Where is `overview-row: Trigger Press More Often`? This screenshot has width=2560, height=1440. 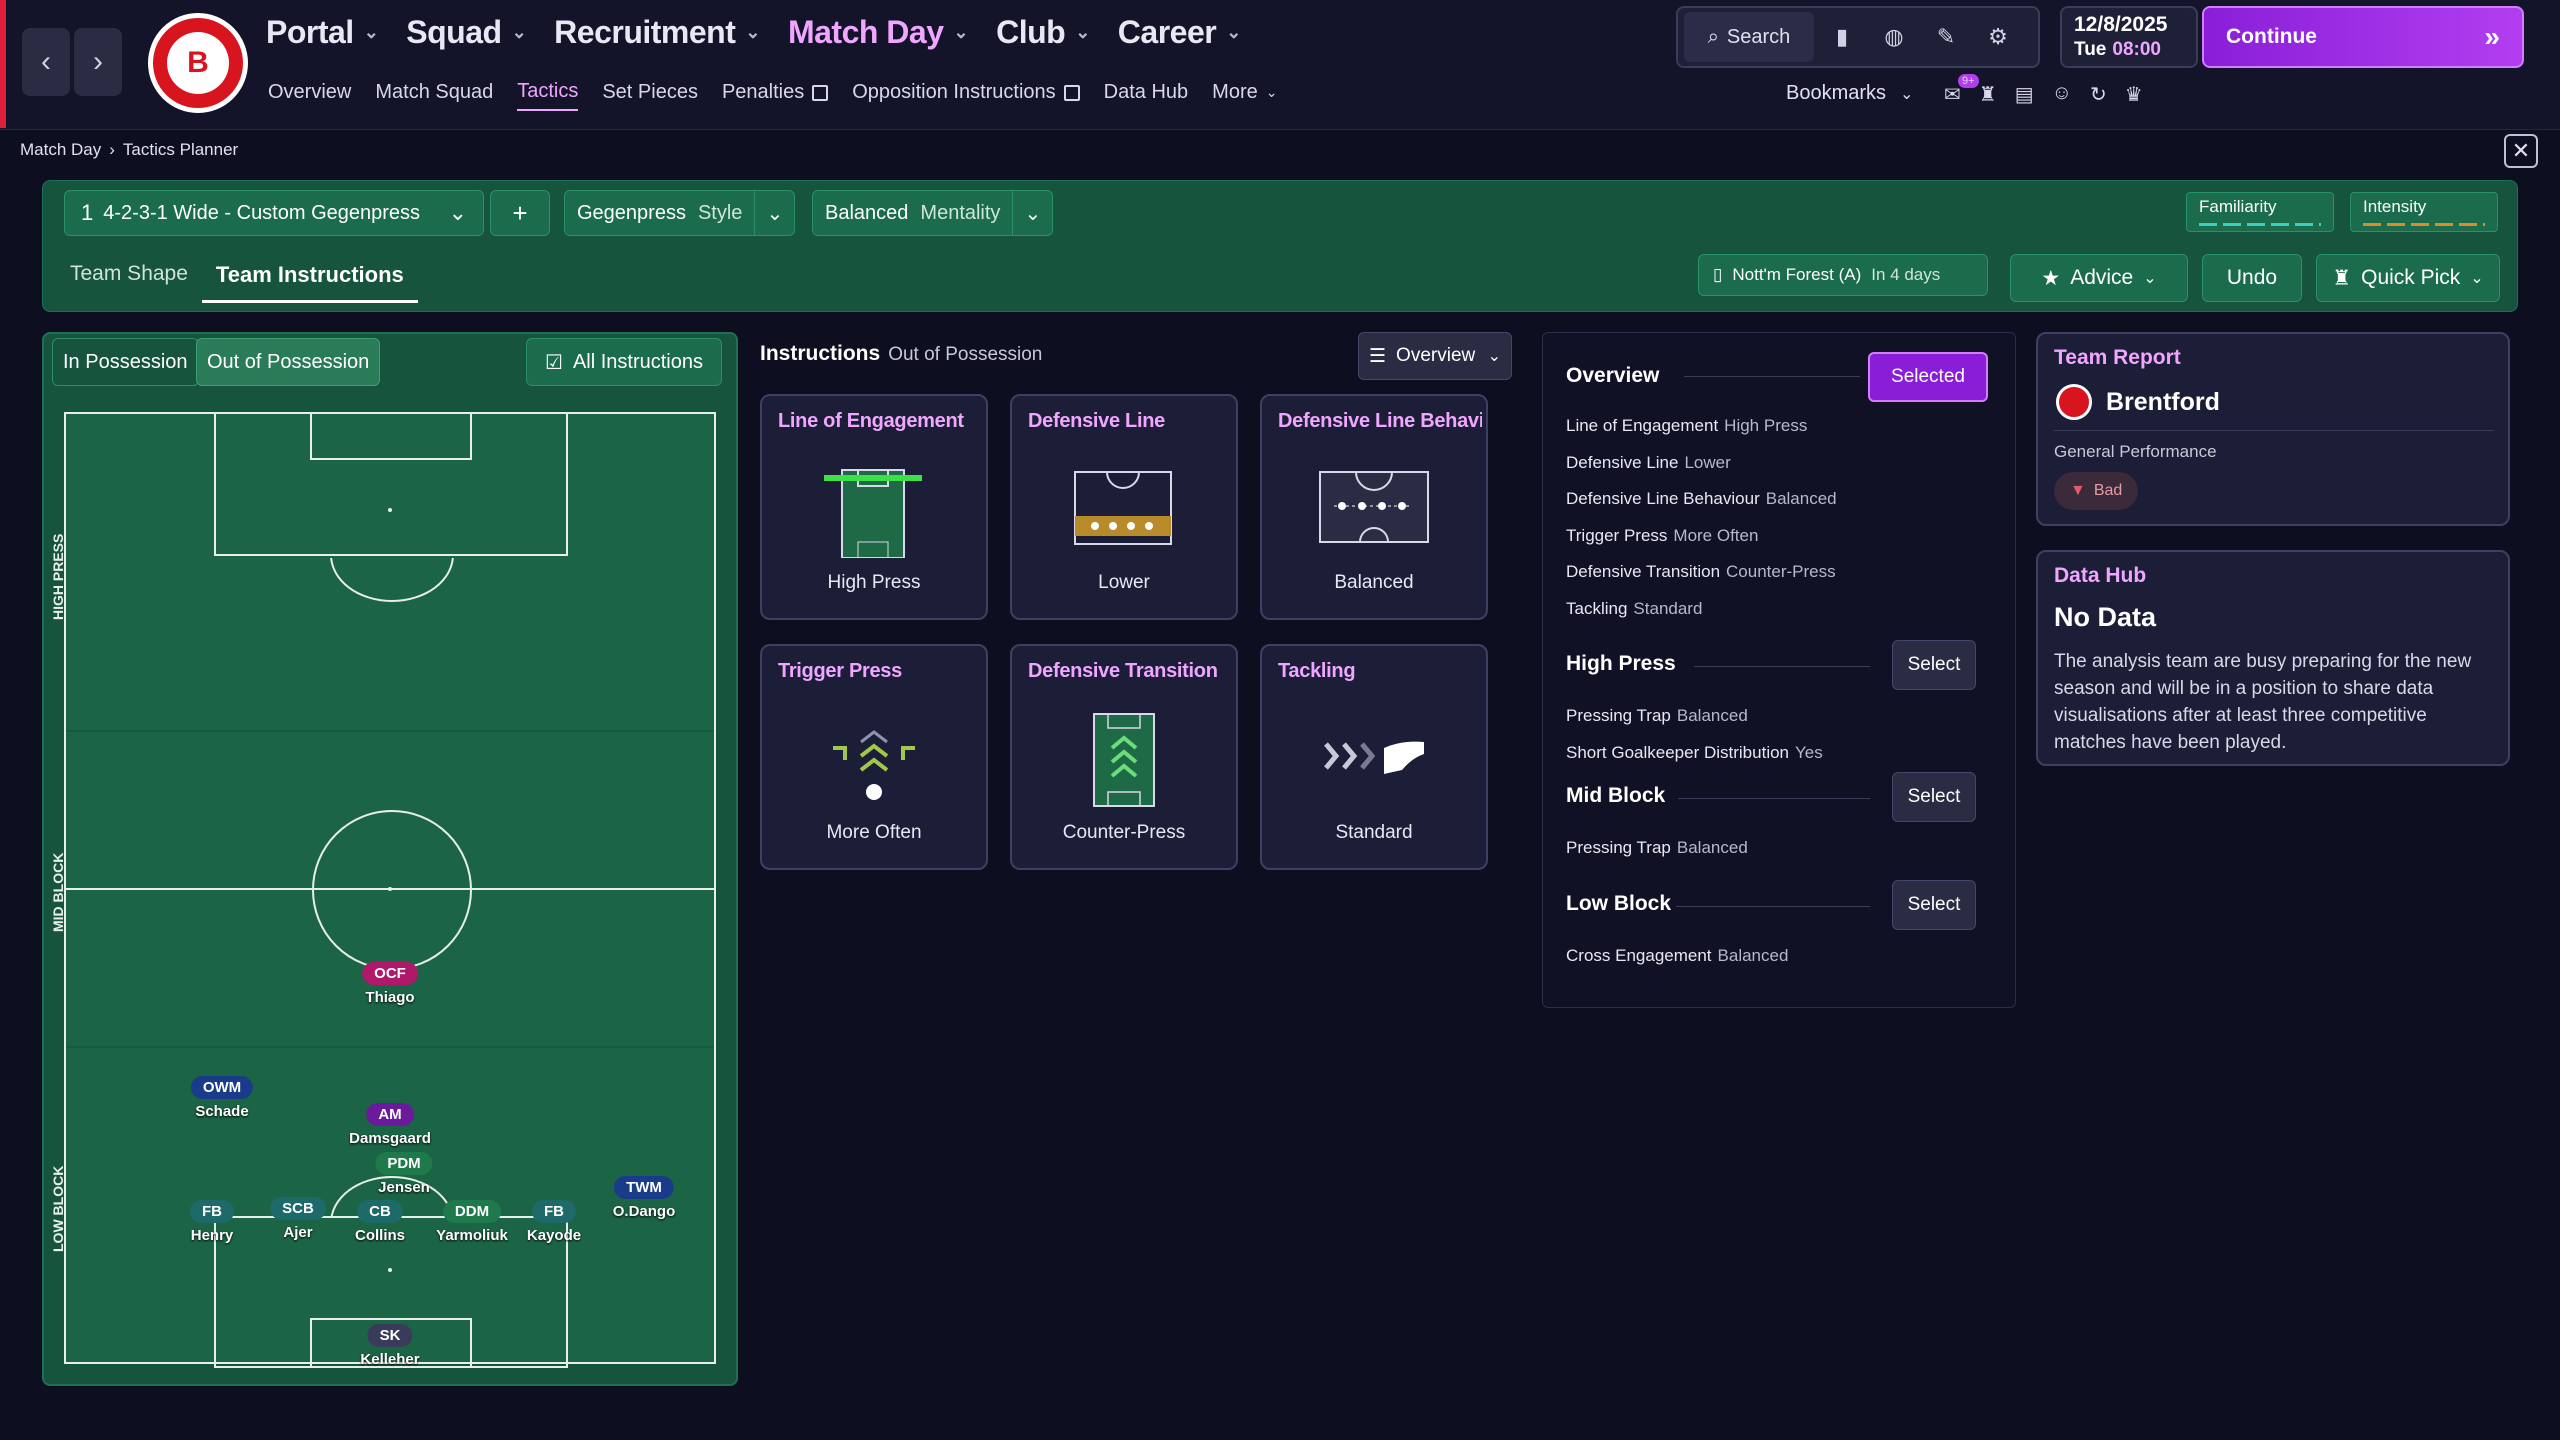
overview-row: Trigger Press More Often is located at coordinates (1662, 535).